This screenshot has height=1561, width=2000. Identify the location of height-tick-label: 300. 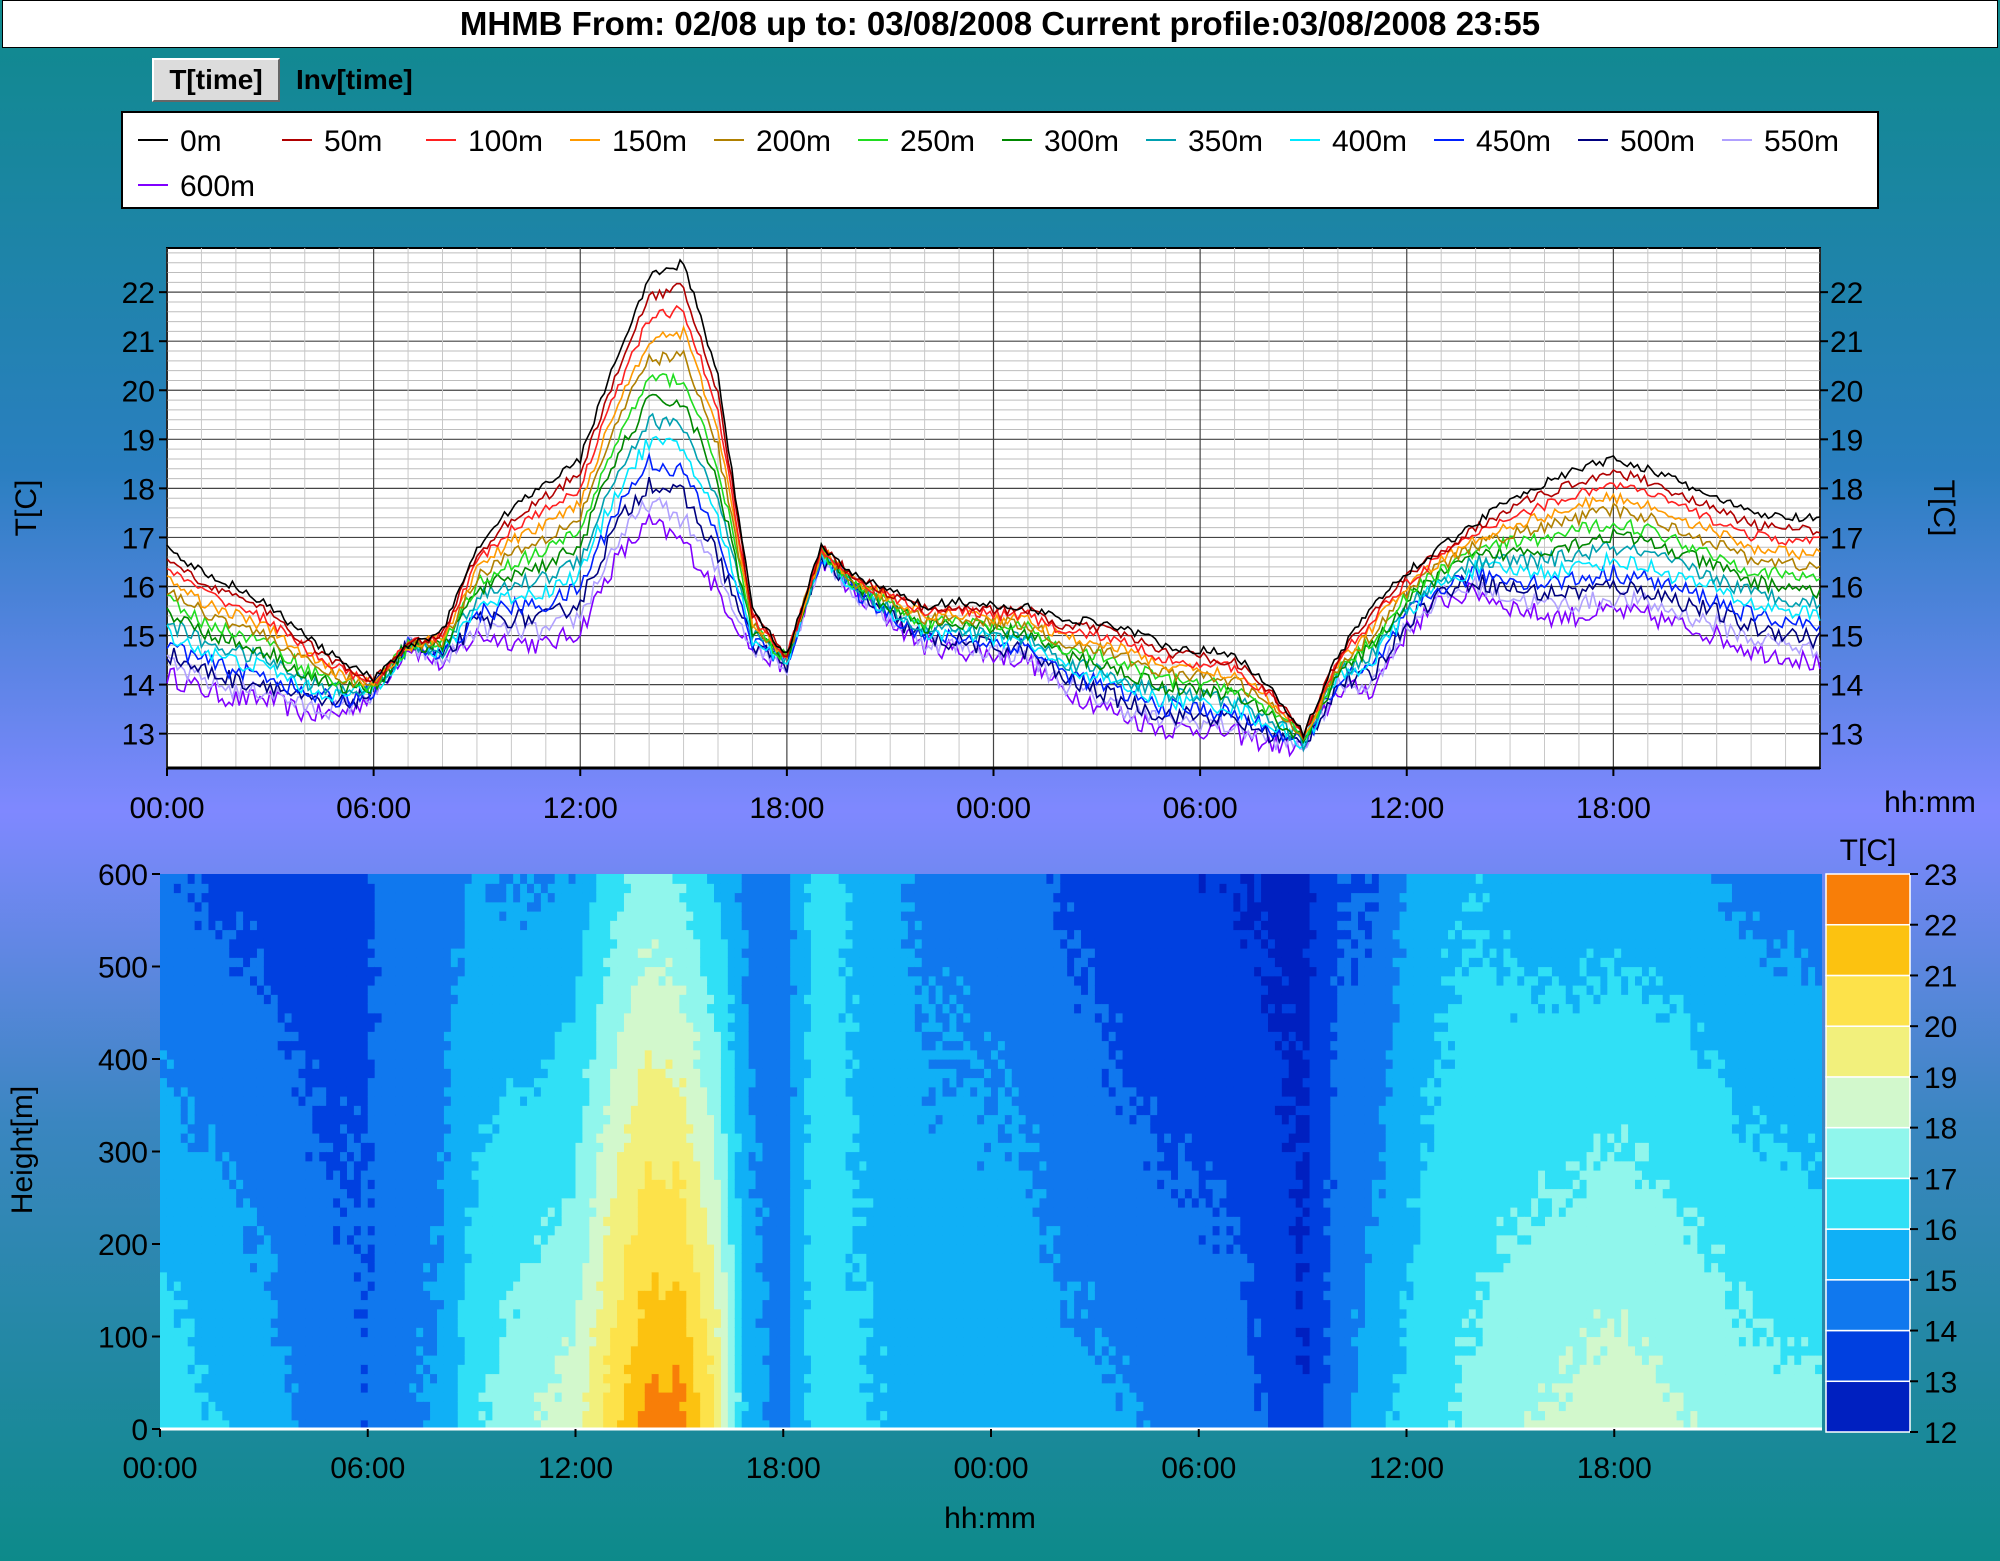
(123, 1153).